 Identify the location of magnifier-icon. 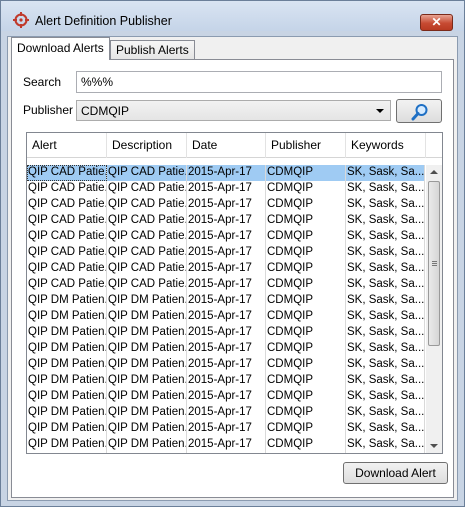
(419, 112).